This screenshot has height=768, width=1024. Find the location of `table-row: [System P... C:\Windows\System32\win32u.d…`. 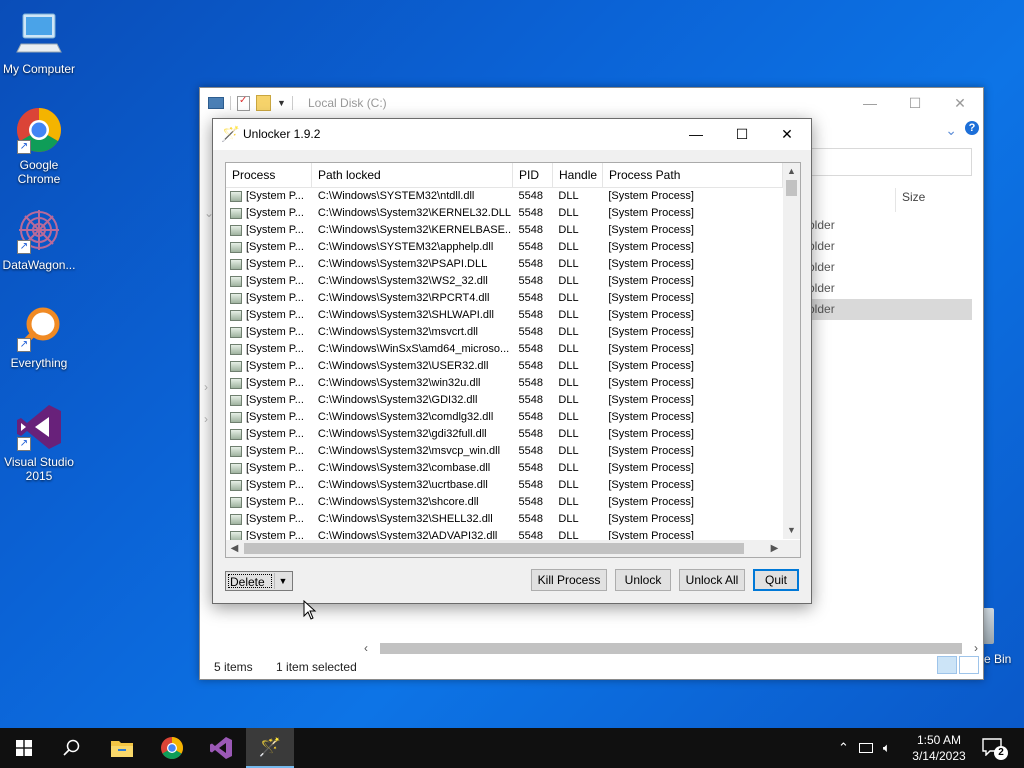

table-row: [System P... C:\Windows\System32\win32u.d… is located at coordinates (504, 383).